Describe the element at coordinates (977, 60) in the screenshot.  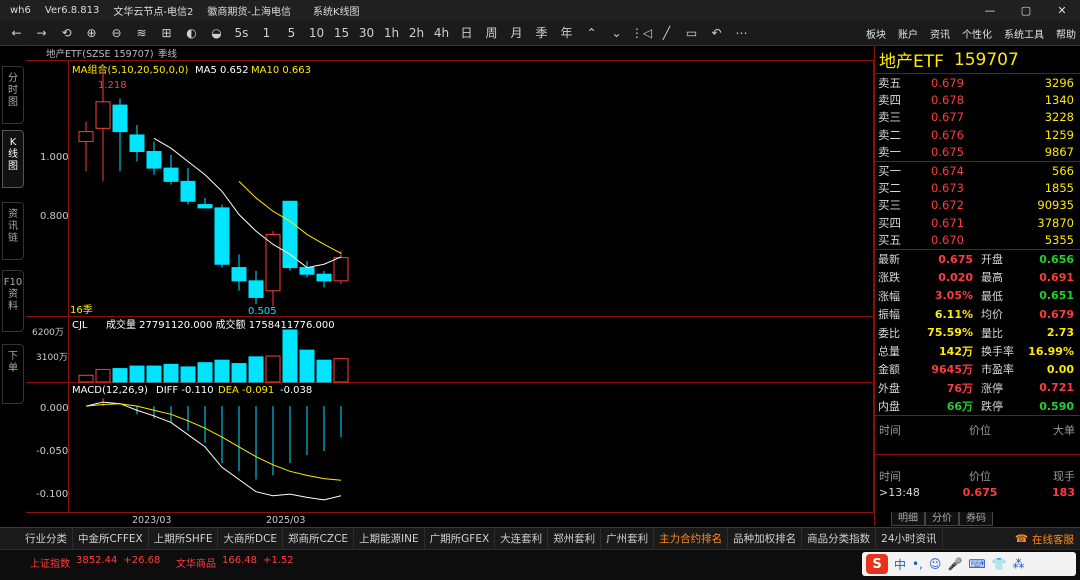
I see `quote-title: 地产ETF 159707` at that location.